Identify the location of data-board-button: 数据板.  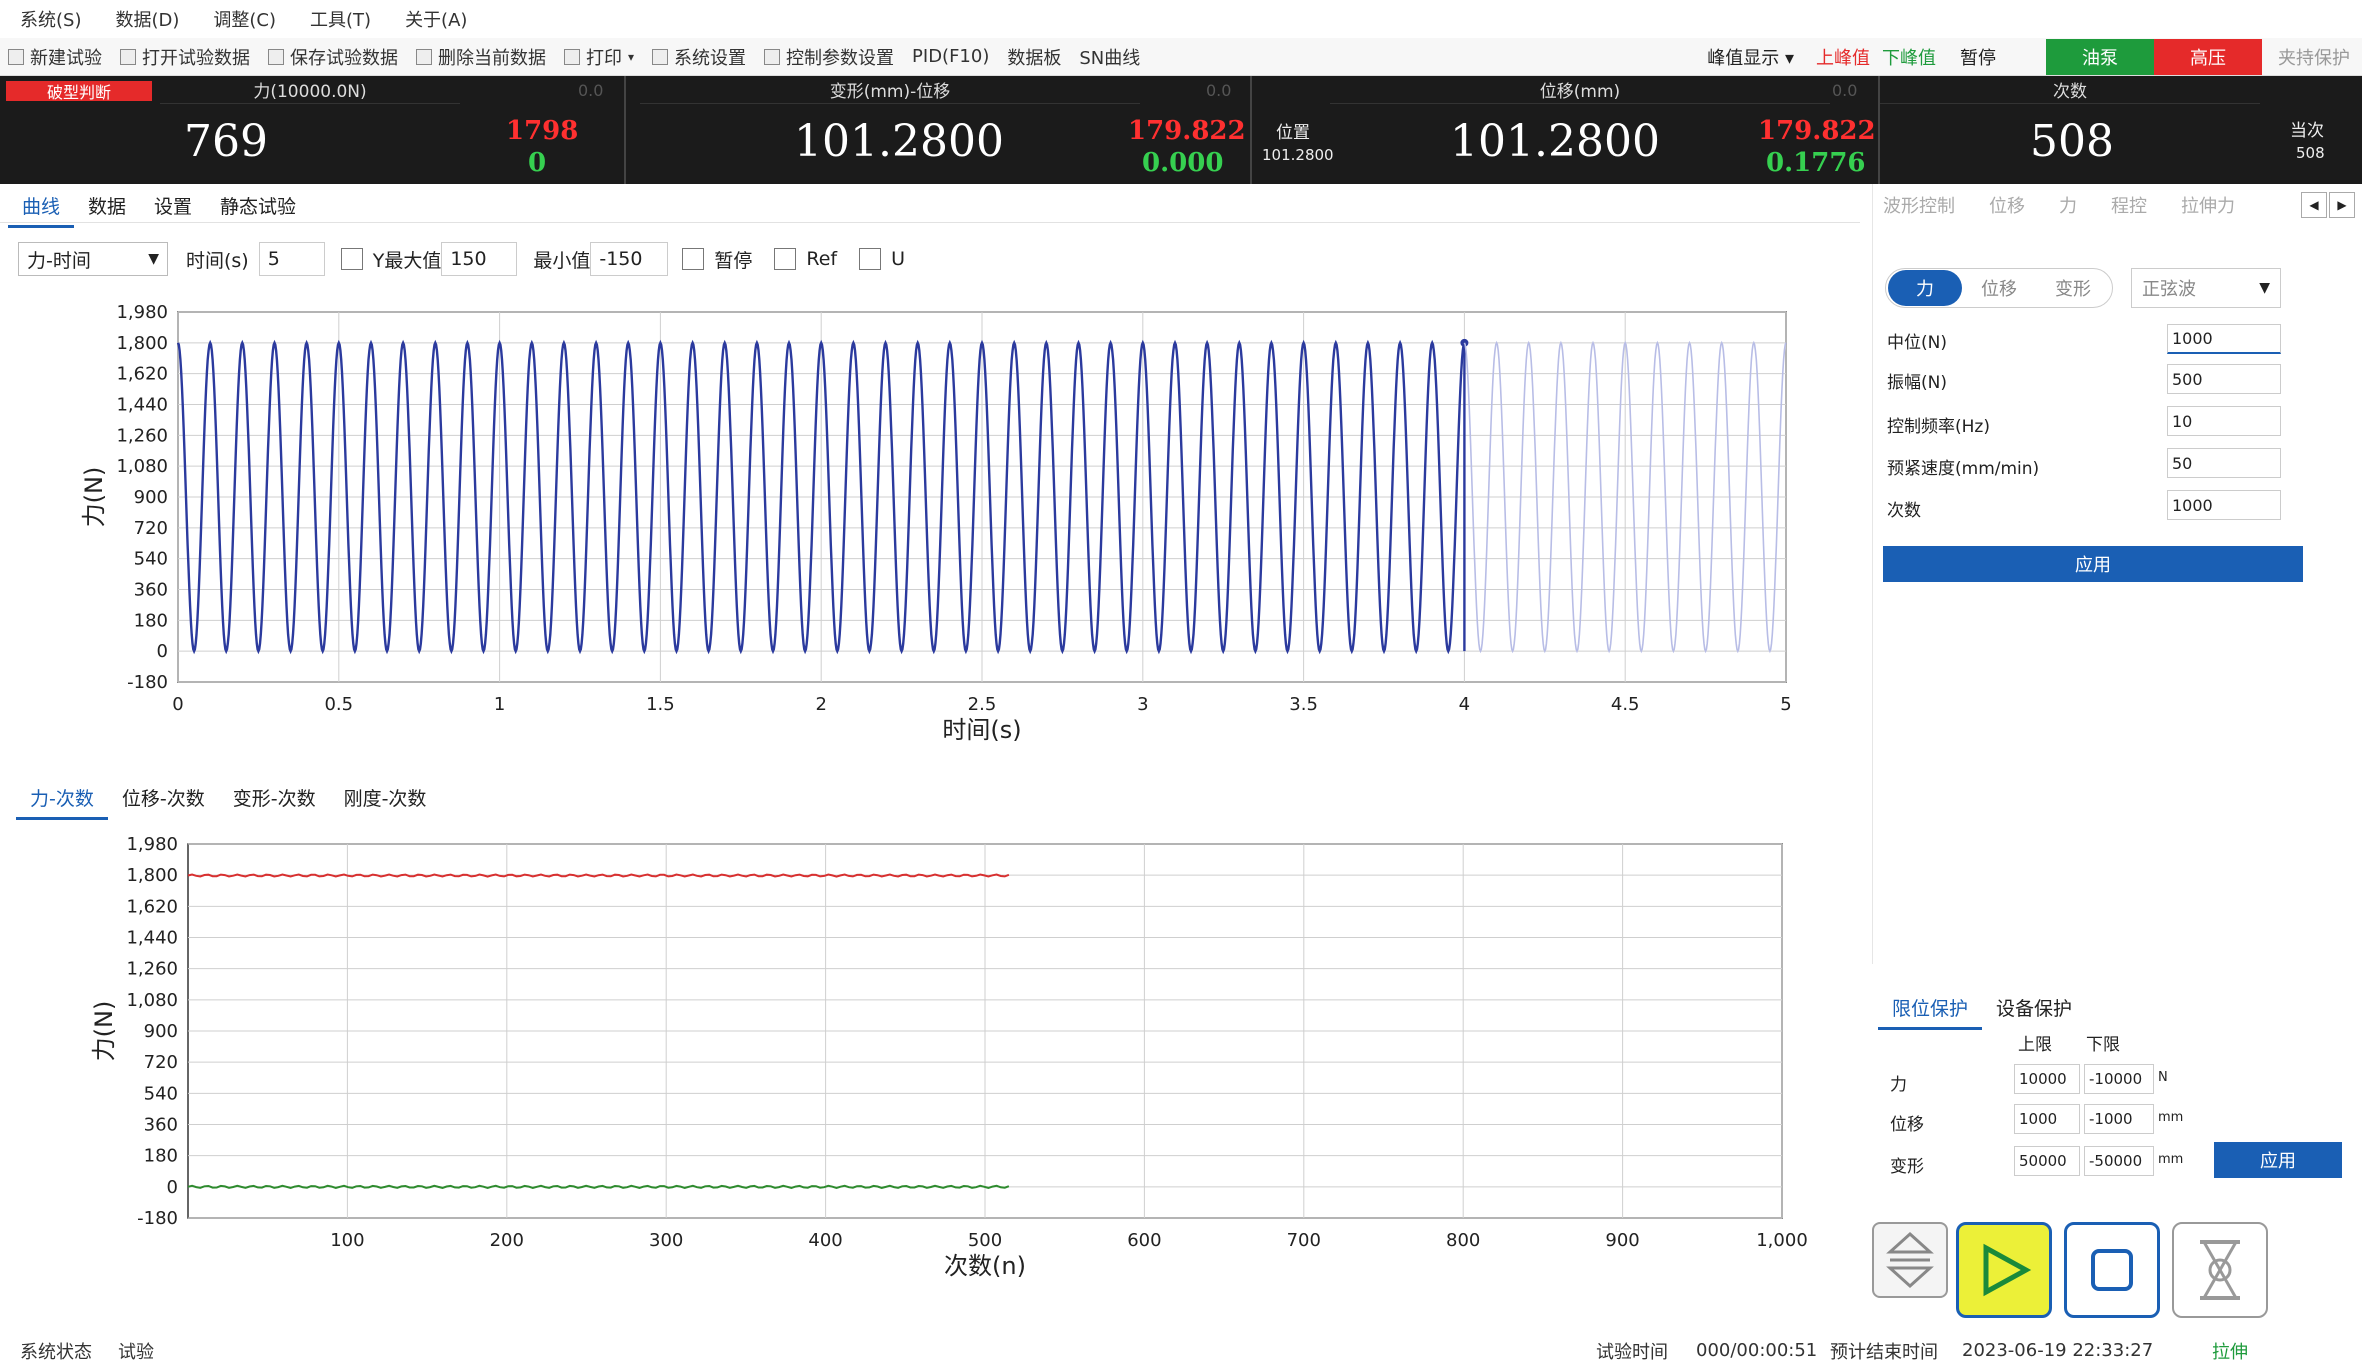
(1034, 57).